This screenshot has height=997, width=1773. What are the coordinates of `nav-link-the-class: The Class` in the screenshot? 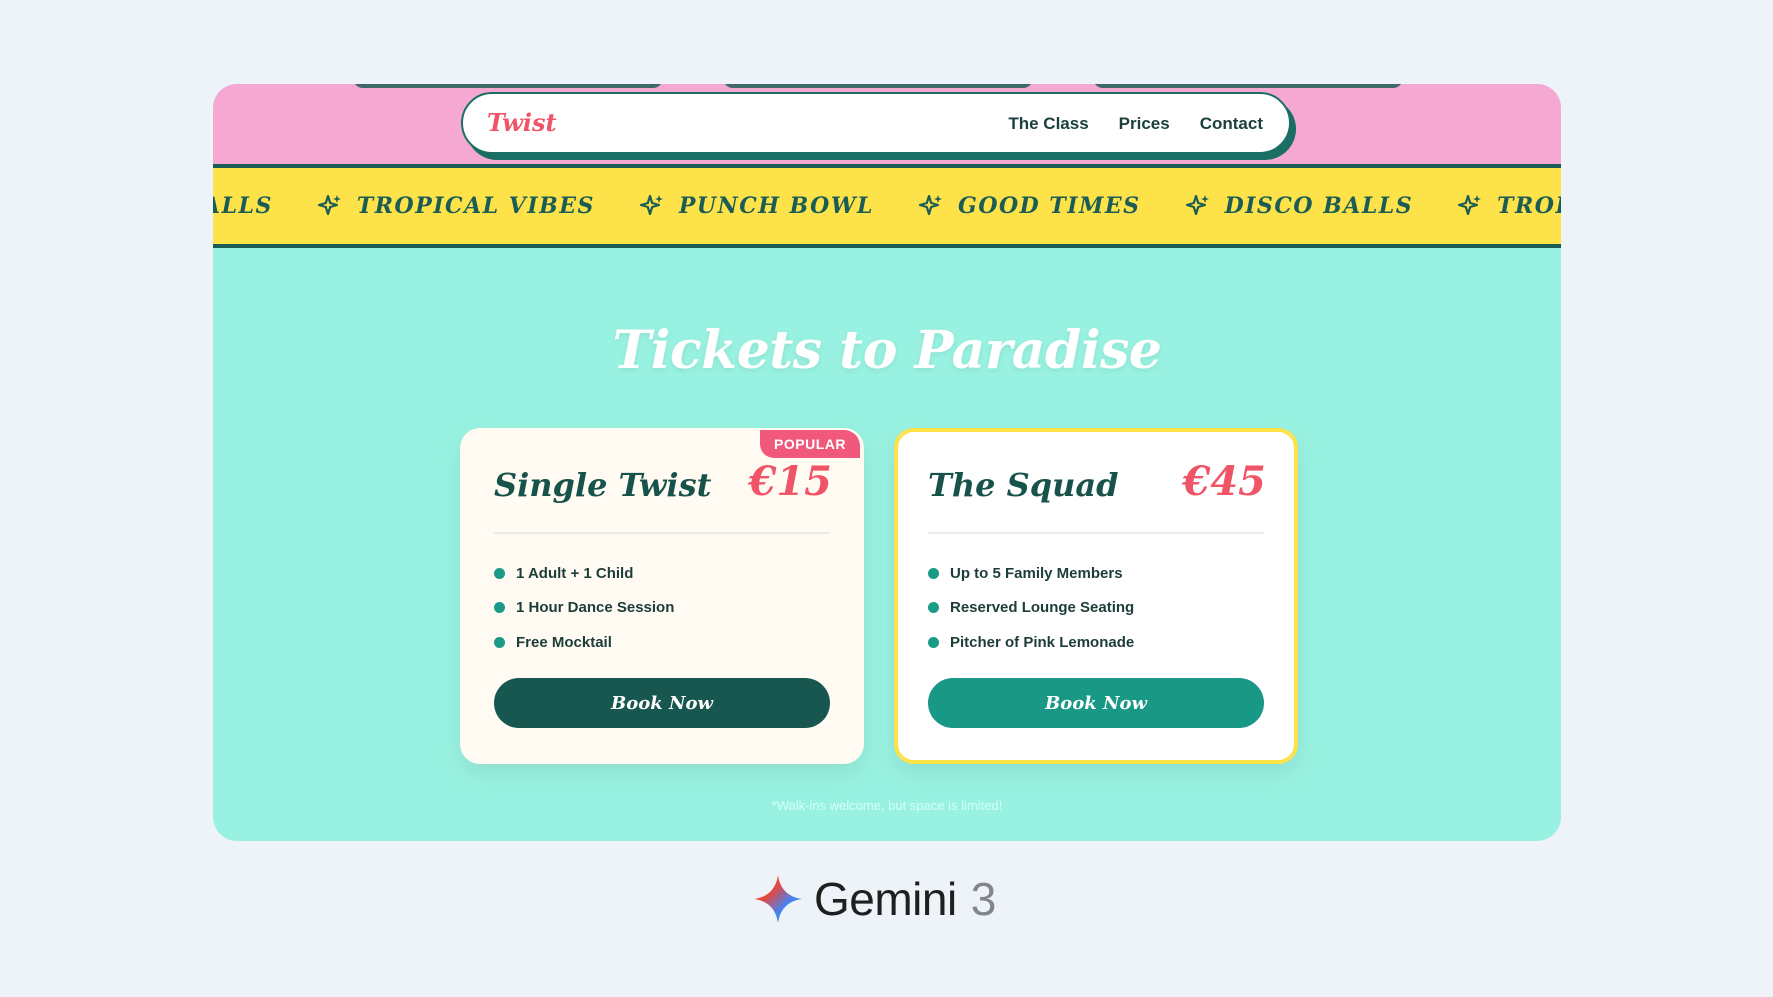 It's located at (1048, 124).